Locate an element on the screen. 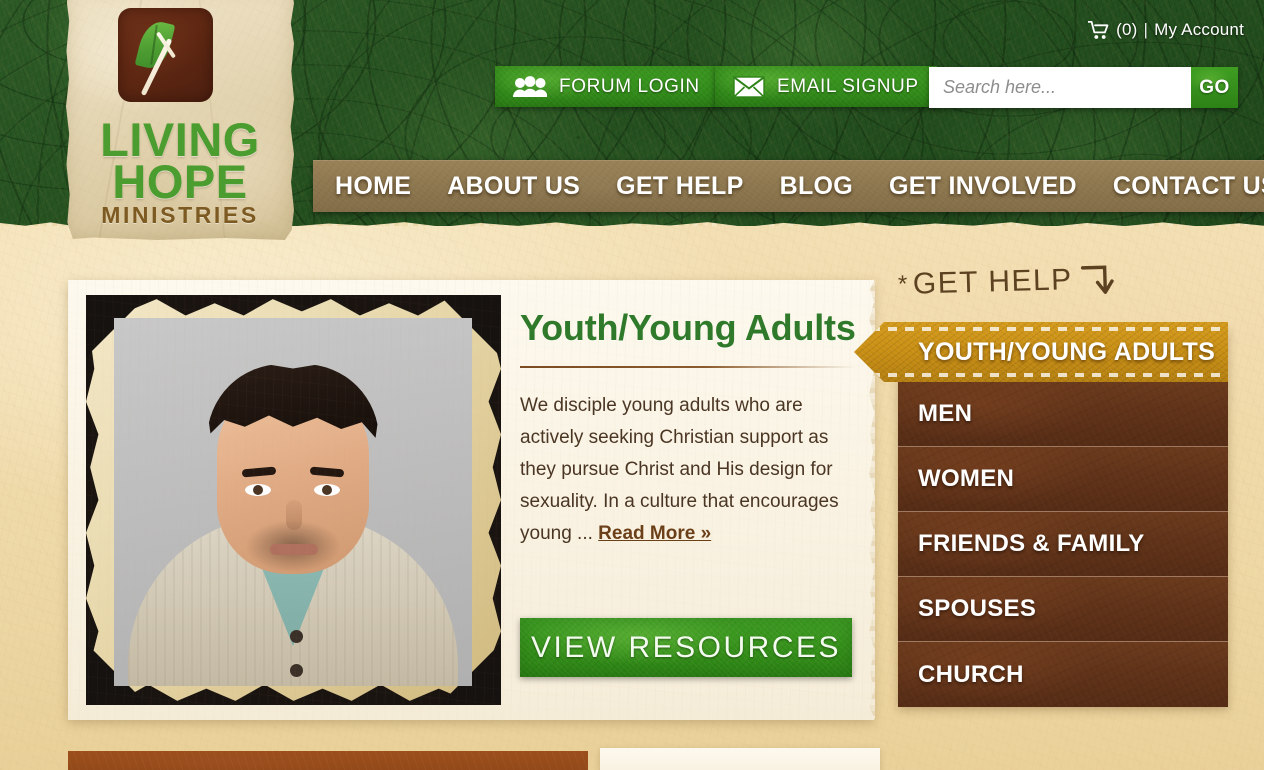  shopping-cart-icon is located at coordinates (1098, 30).